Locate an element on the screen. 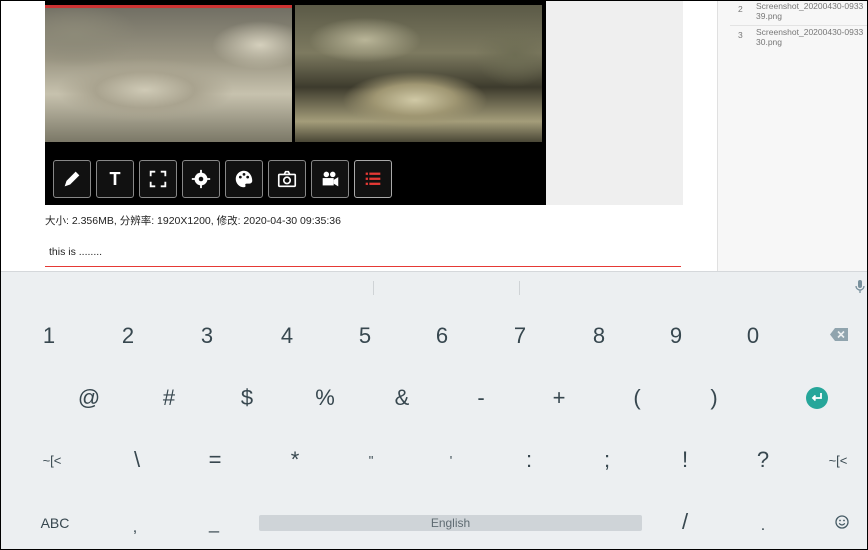 The width and height of the screenshot is (868, 550). key-9: 9 is located at coordinates (676, 336).